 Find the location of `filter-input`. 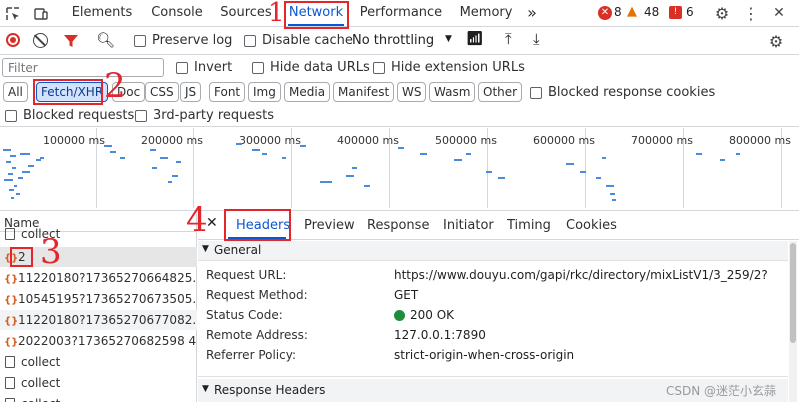

filter-input is located at coordinates (83, 67).